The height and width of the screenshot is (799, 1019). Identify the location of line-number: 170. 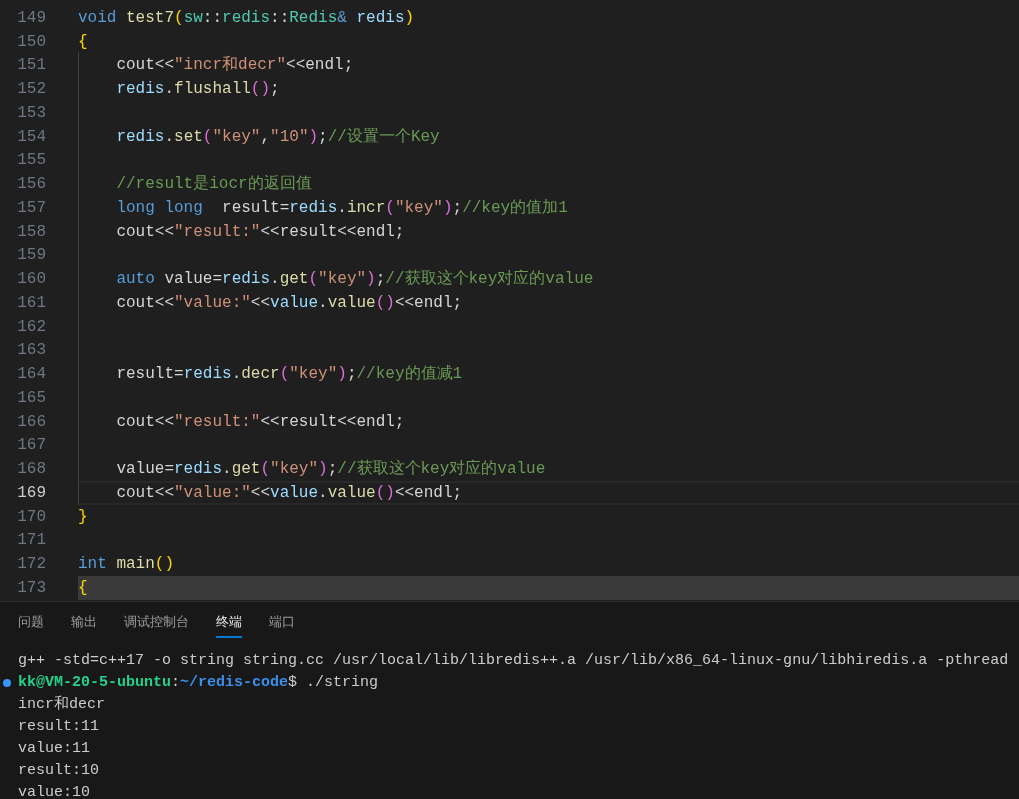
(31, 517).